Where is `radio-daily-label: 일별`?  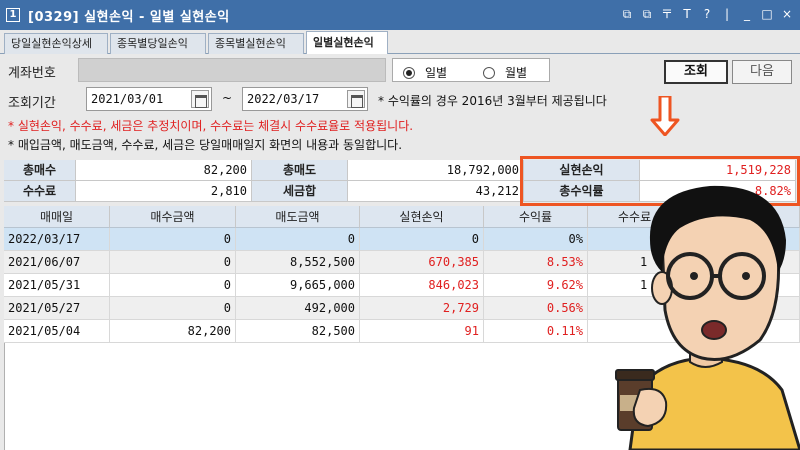 radio-daily-label: 일별 is located at coordinates (436, 73).